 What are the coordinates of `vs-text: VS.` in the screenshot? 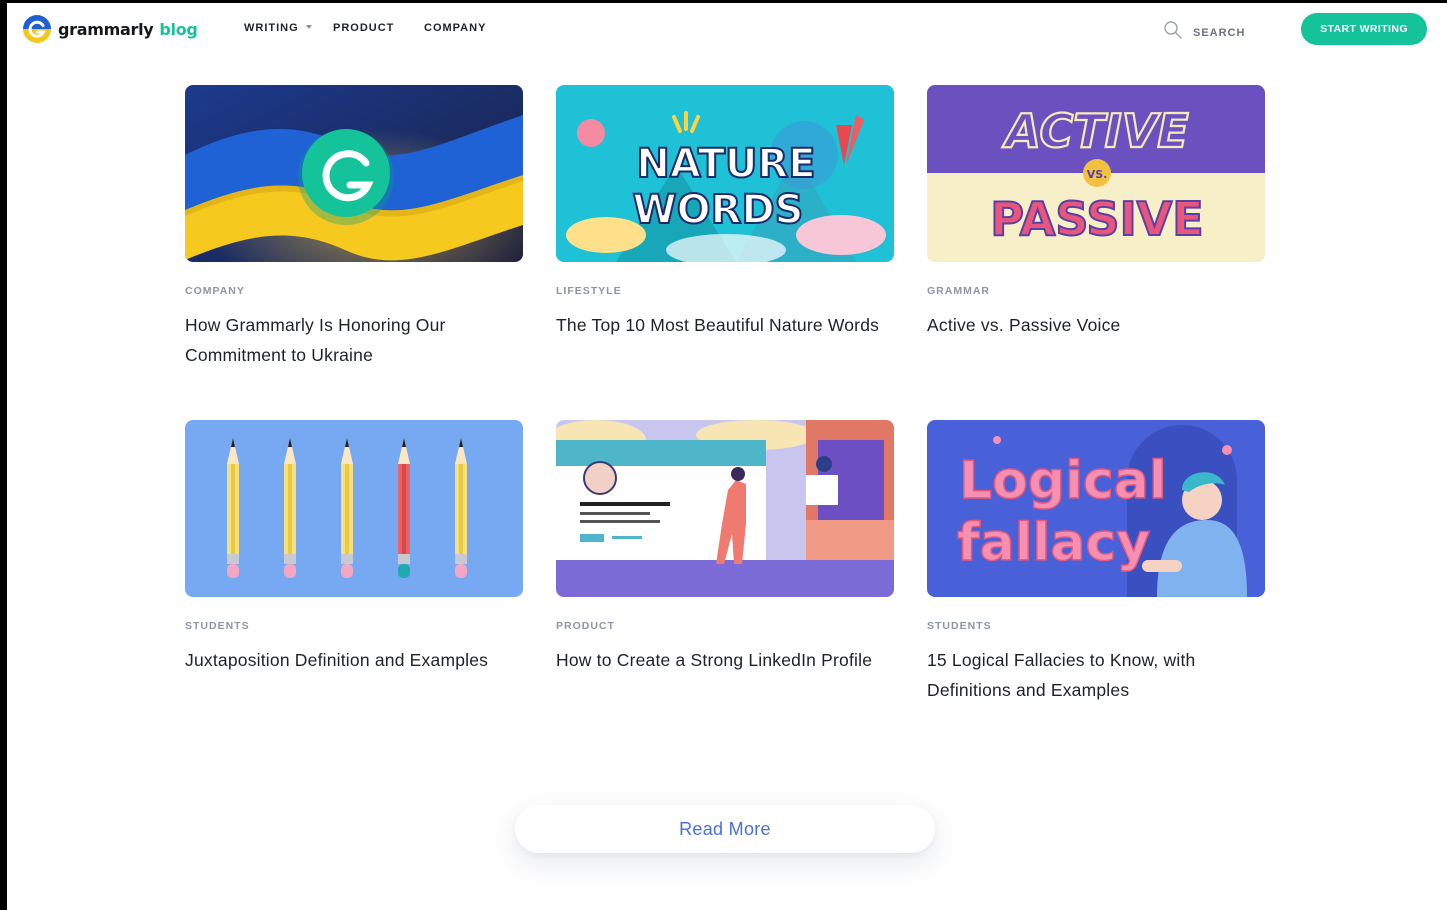 It's located at (1097, 174).